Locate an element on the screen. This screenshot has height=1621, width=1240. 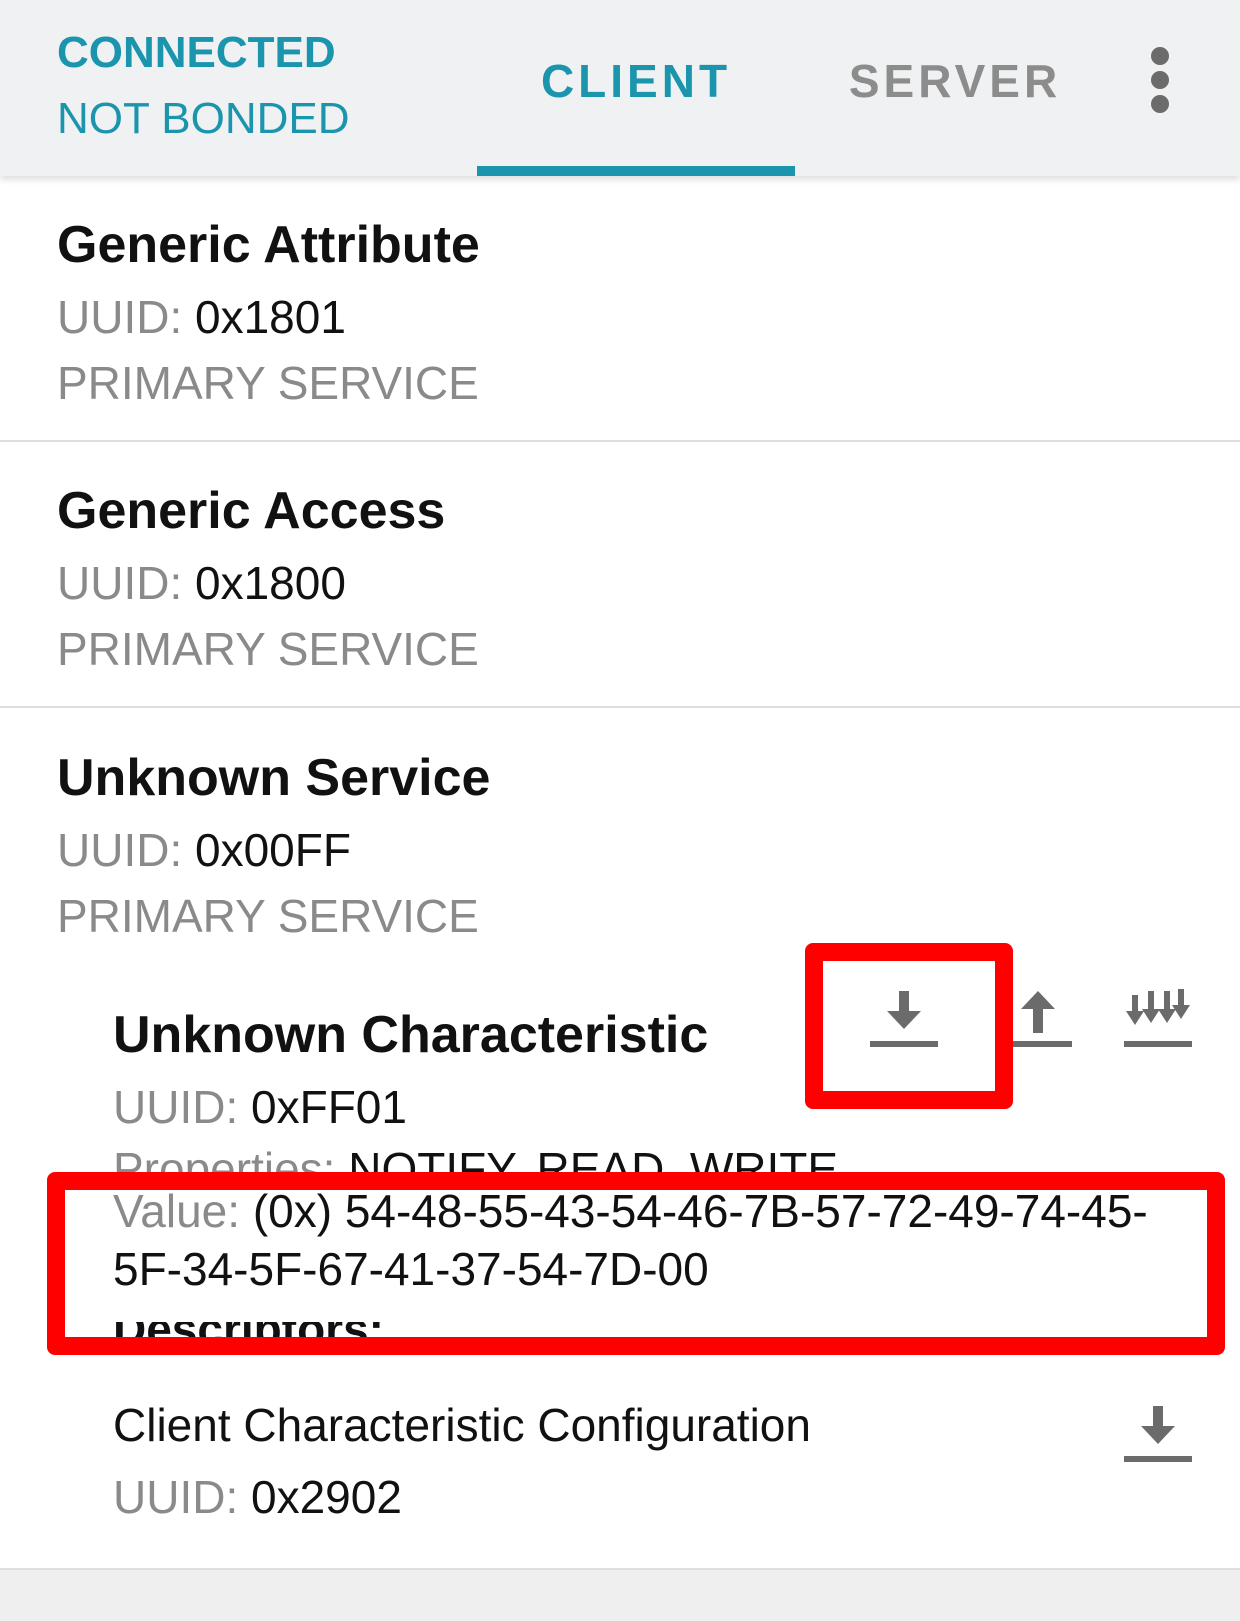
service-name: Generic Access is located at coordinates (251, 511).